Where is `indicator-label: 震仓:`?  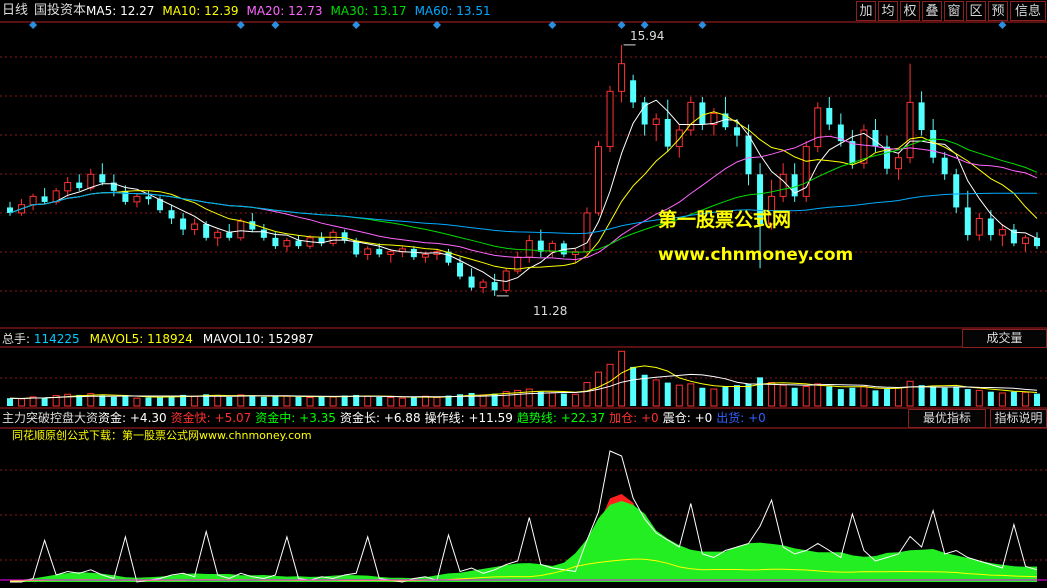
indicator-label: 震仓: is located at coordinates (676, 418).